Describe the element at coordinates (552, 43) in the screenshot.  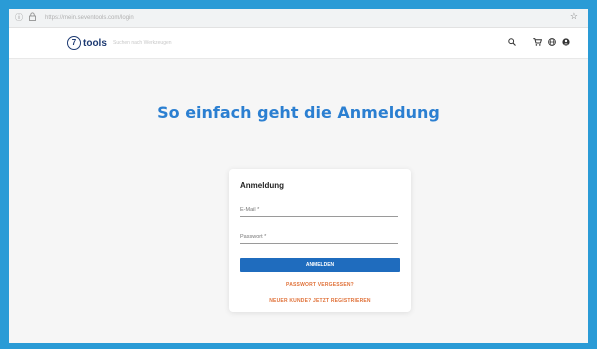
I see `globe-icon` at that location.